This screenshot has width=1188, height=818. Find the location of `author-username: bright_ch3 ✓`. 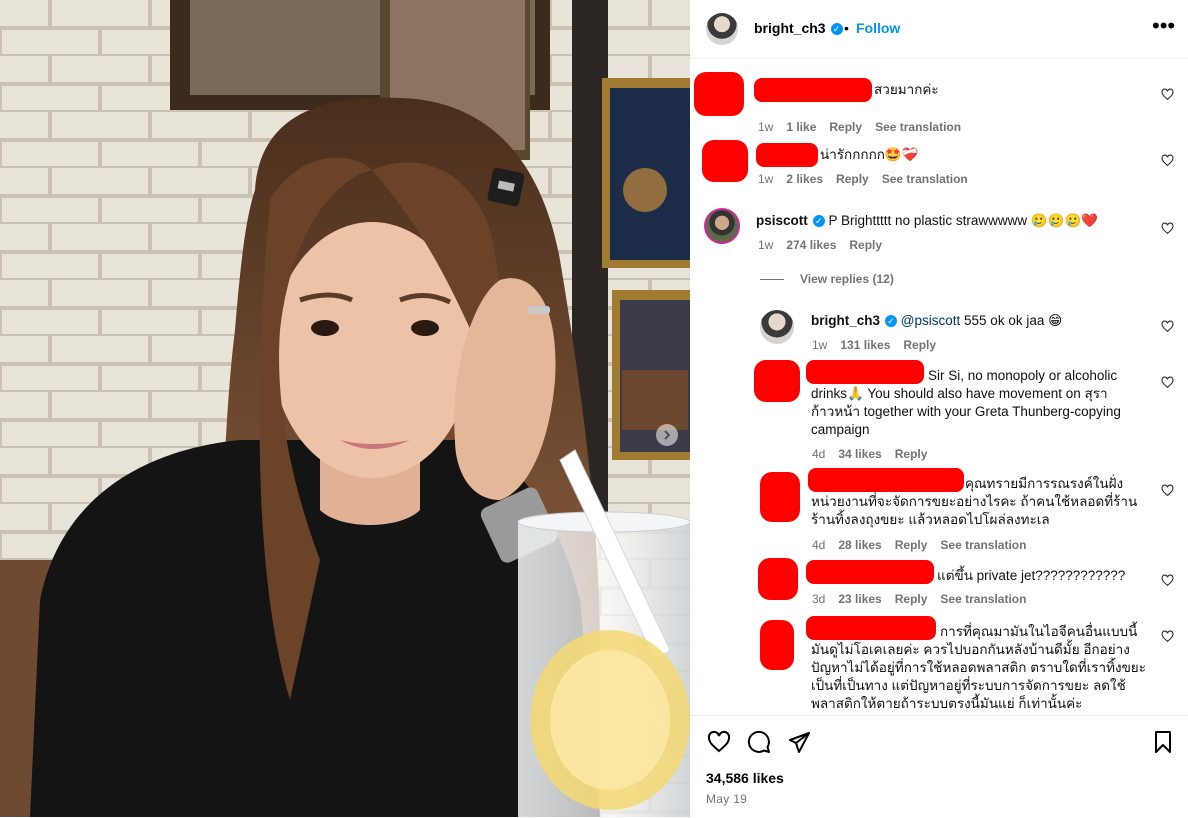

author-username: bright_ch3 ✓ is located at coordinates (798, 28).